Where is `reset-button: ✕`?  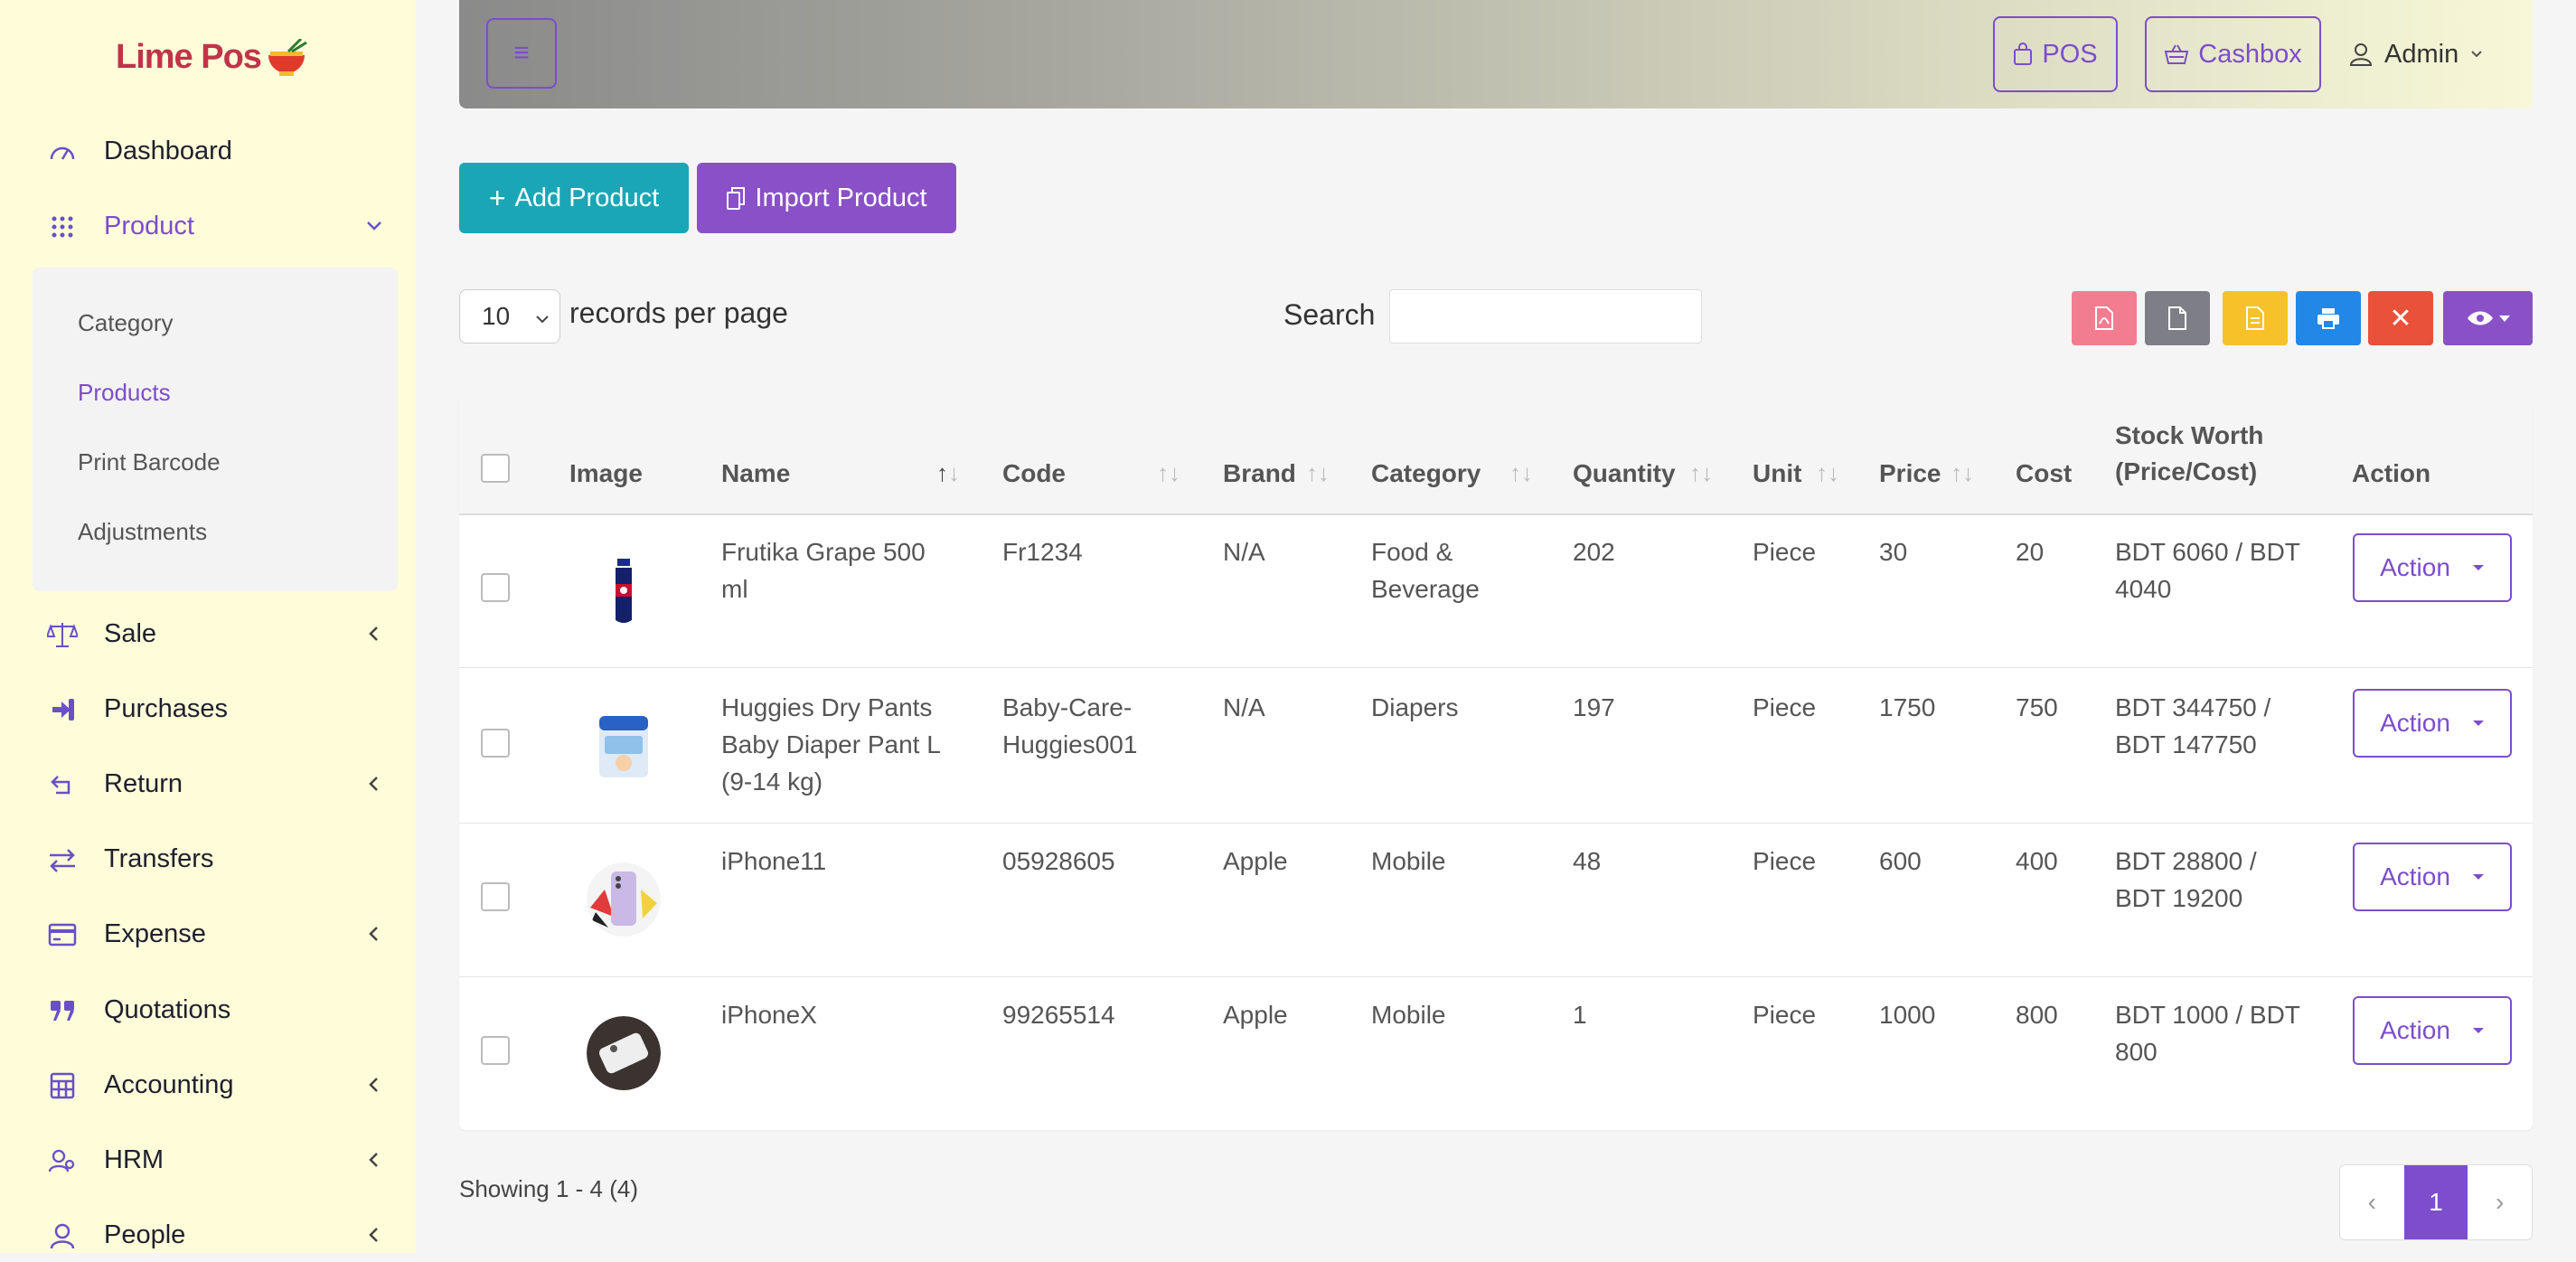
reset-button: ✕ is located at coordinates (2401, 318).